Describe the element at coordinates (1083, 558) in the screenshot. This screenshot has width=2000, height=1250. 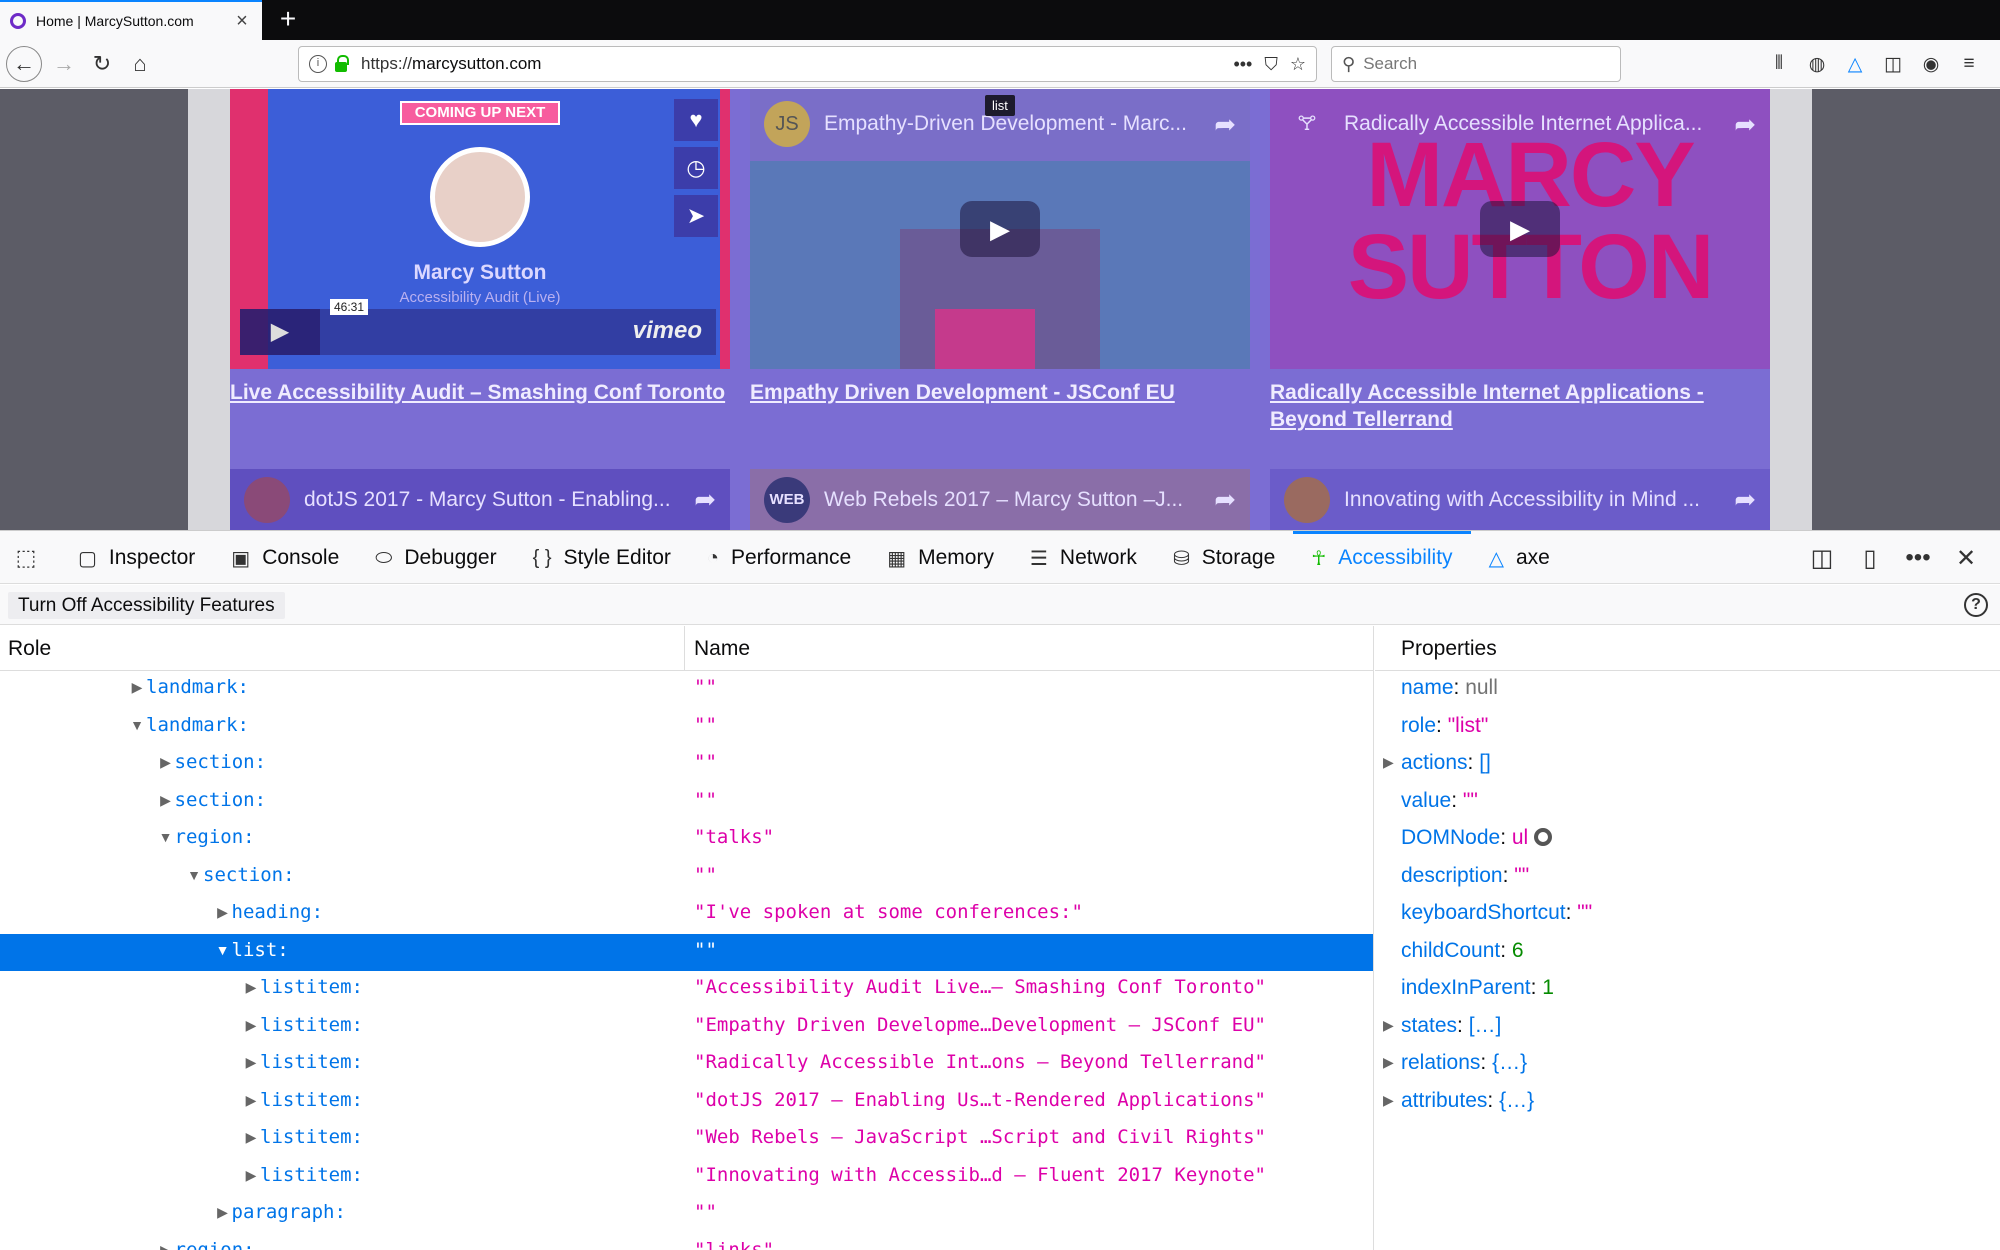
I see `tab-network: ☰ Network` at that location.